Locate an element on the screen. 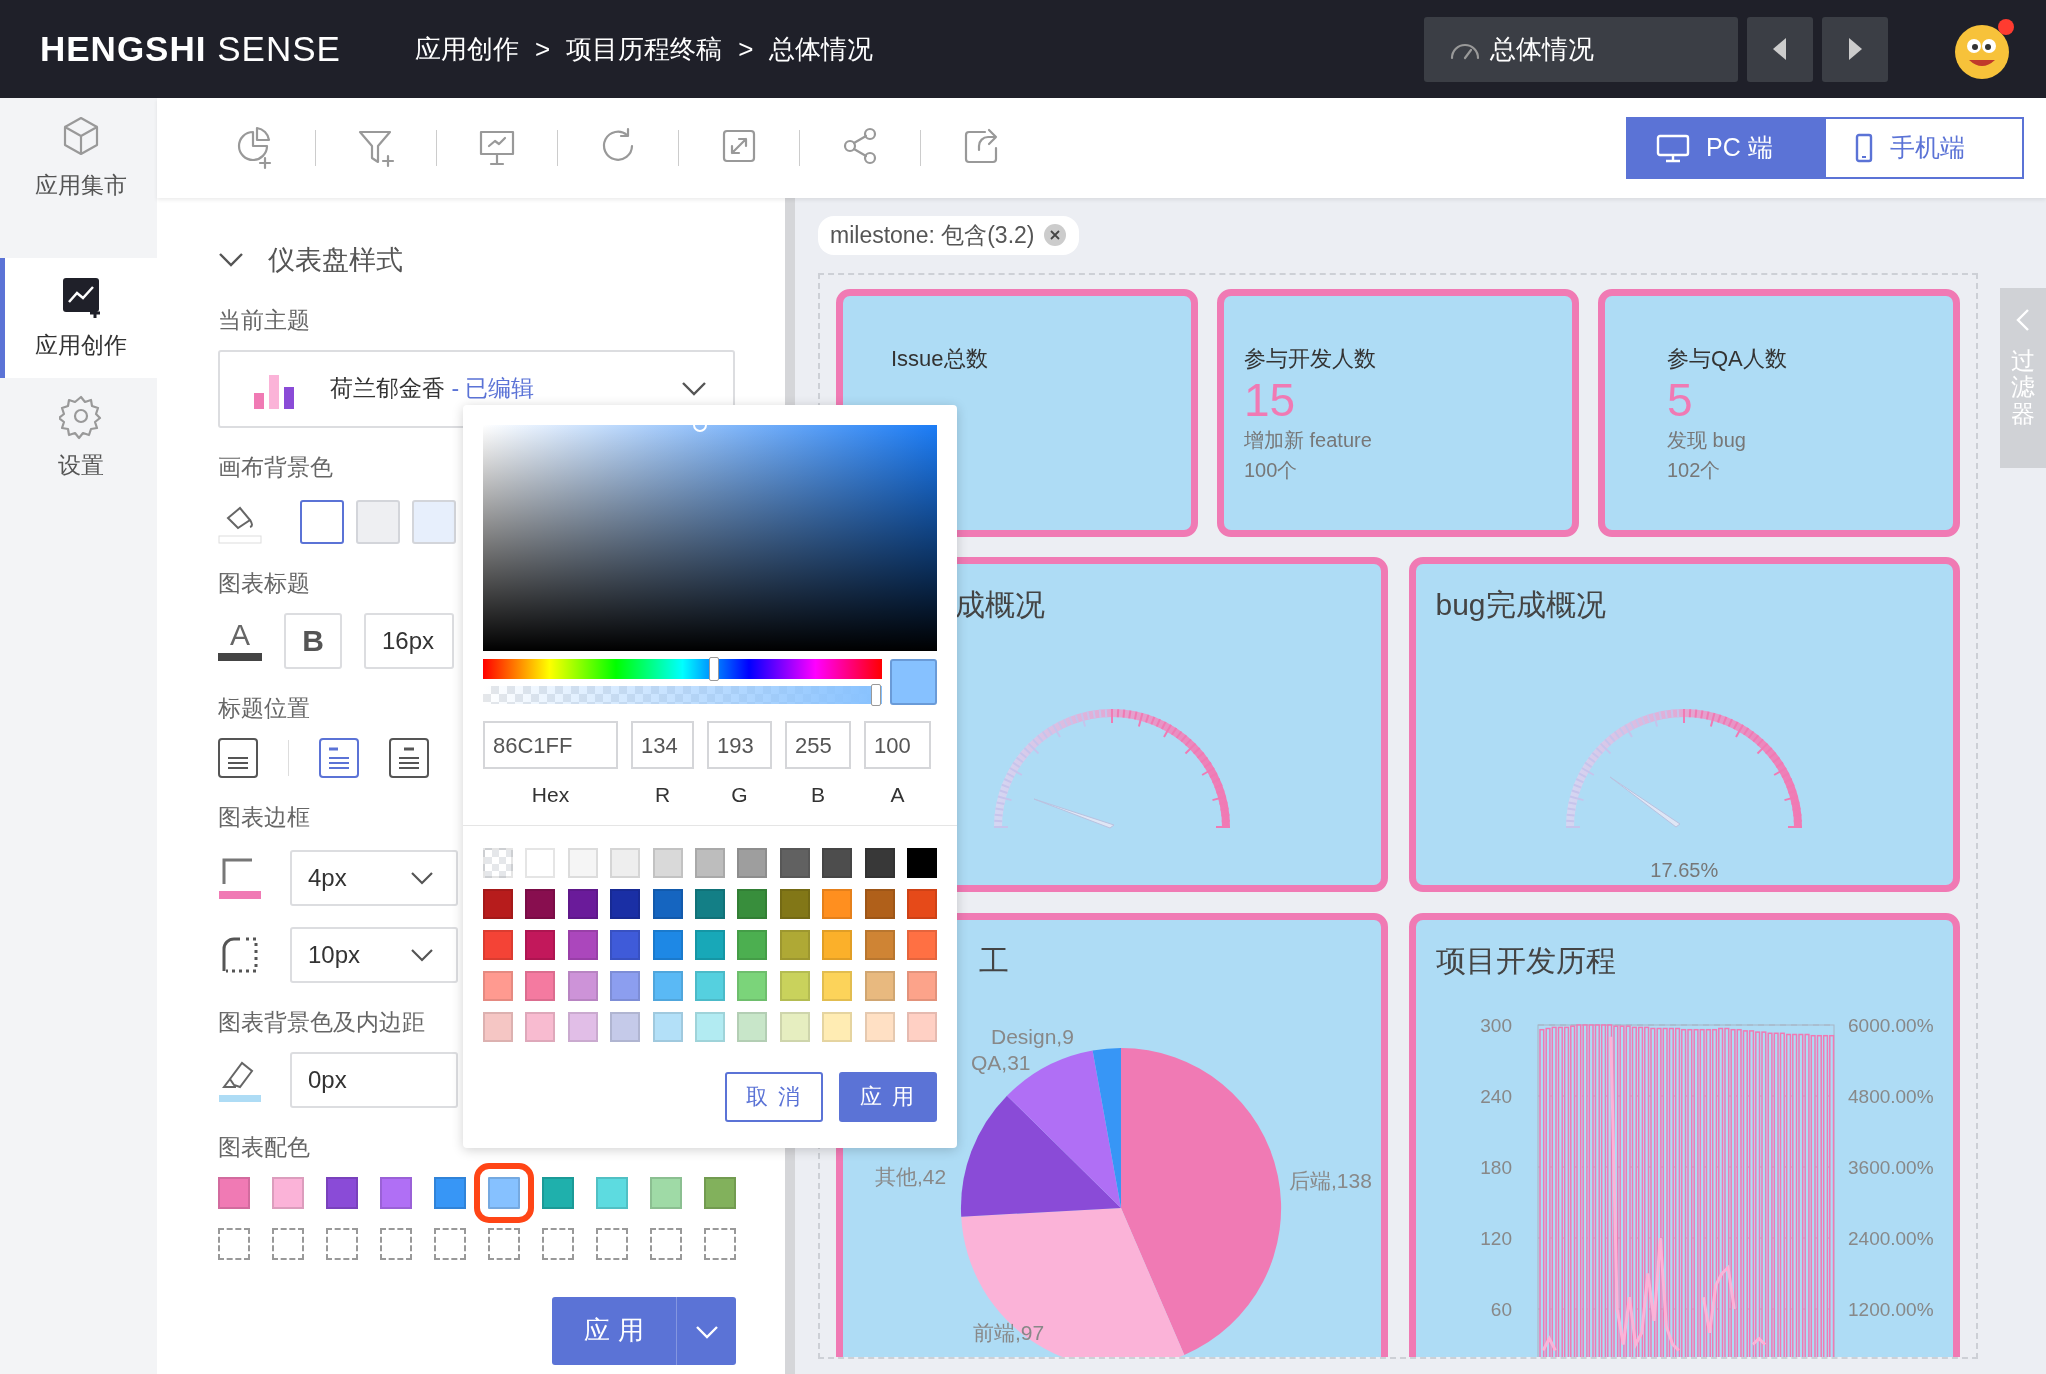  pie-label: QA,31 is located at coordinates (1001, 1062).